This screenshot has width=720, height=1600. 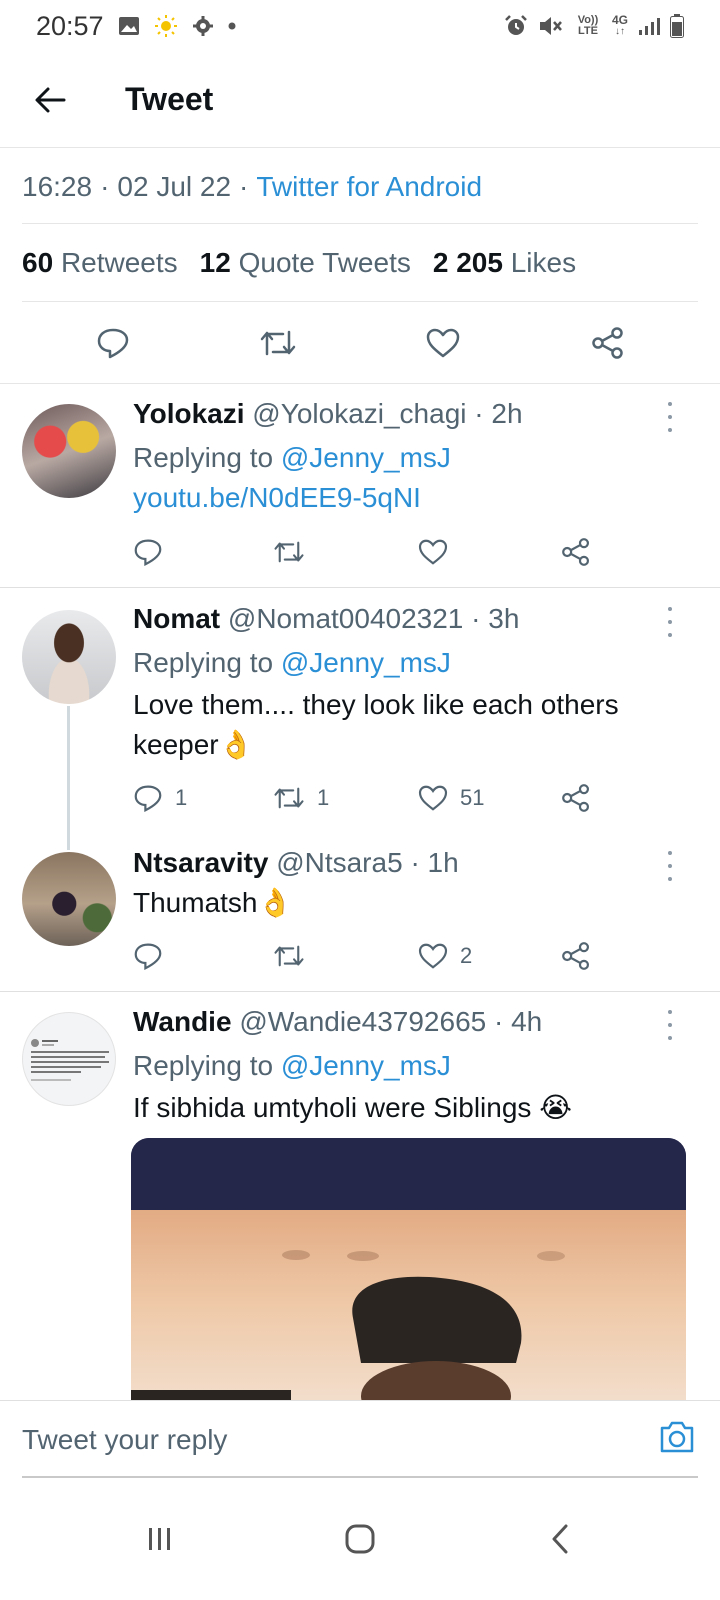 I want to click on tweet-actions, so click(x=360, y=343).